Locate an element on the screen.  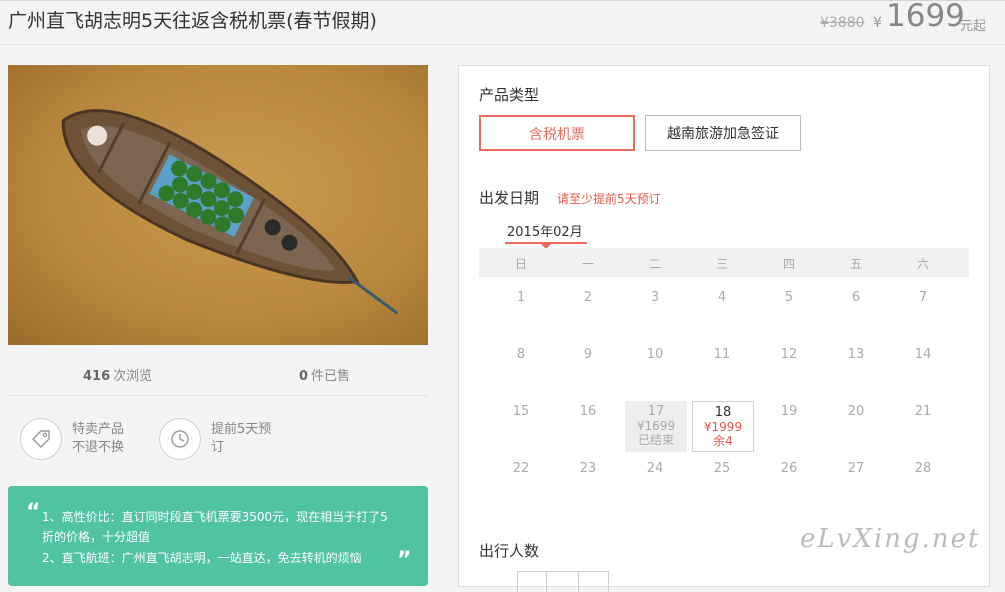
close-quote-icon: ” is located at coordinates (404, 560).